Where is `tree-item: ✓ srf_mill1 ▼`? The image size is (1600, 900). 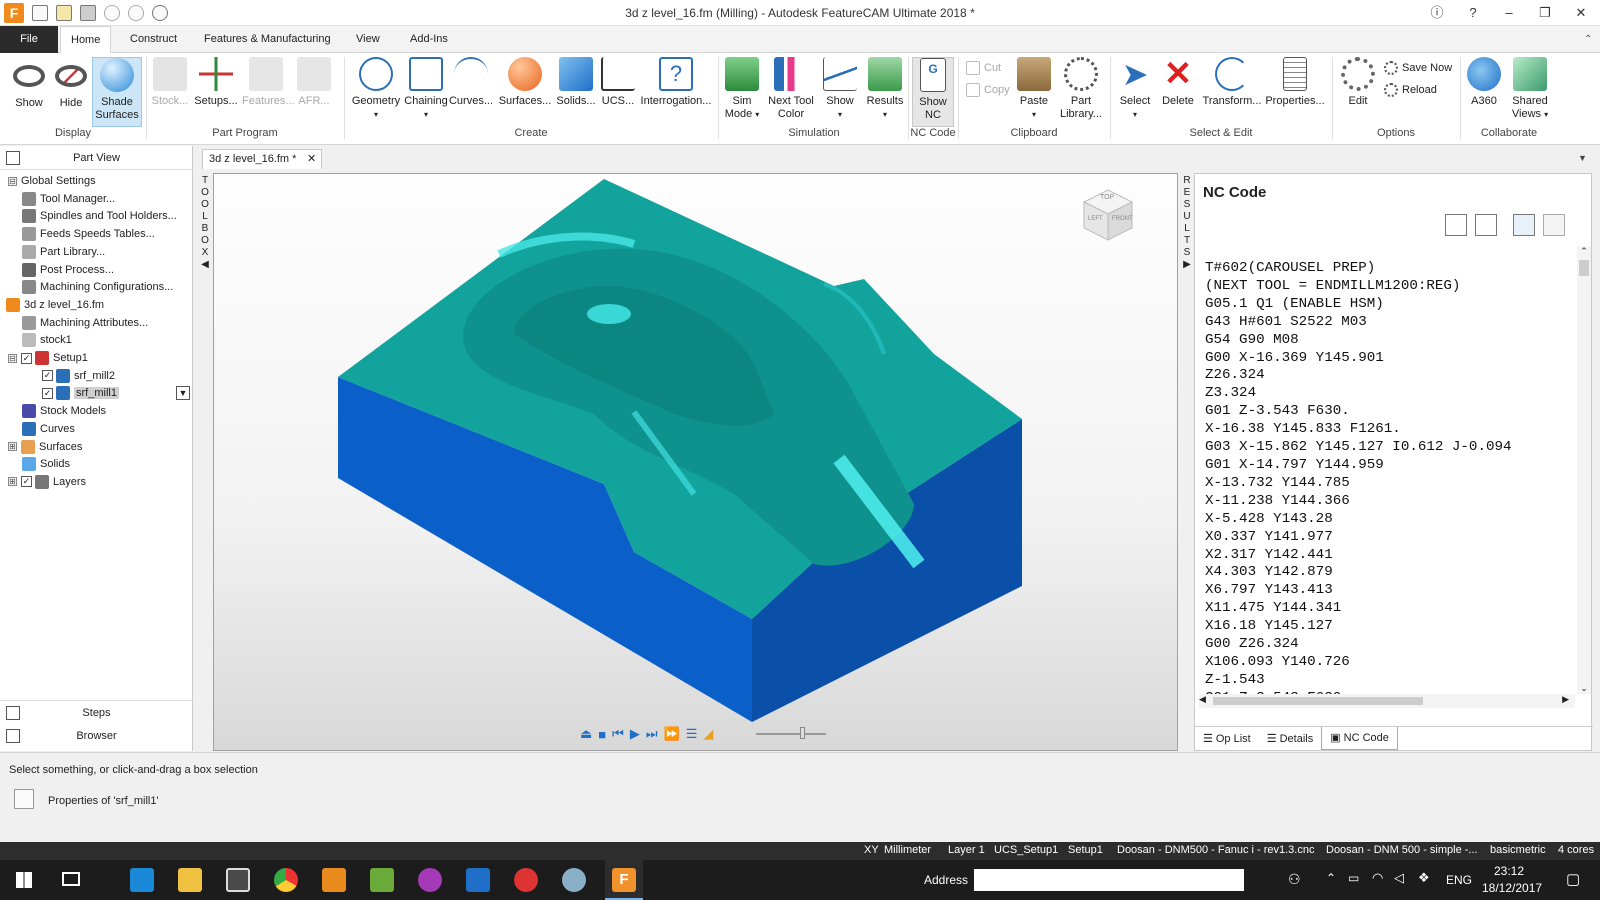 tree-item: ✓ srf_mill1 ▼ is located at coordinates (116, 393).